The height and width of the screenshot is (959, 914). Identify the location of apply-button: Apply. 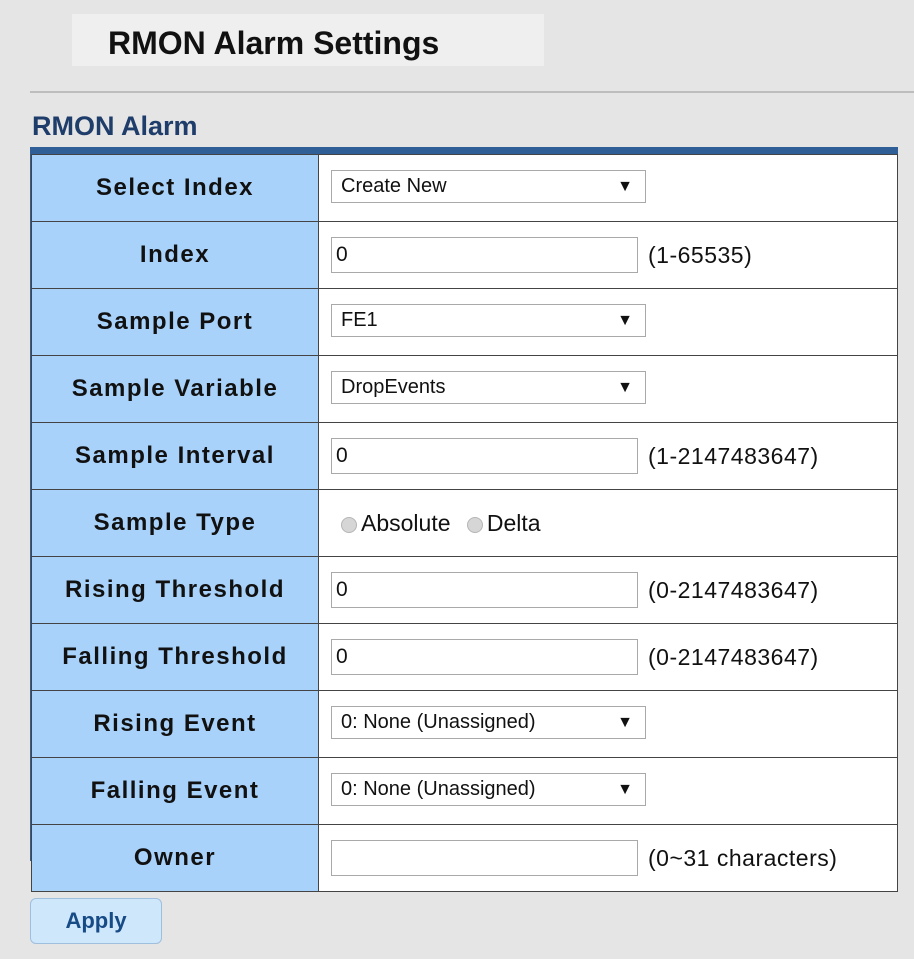
(96, 921).